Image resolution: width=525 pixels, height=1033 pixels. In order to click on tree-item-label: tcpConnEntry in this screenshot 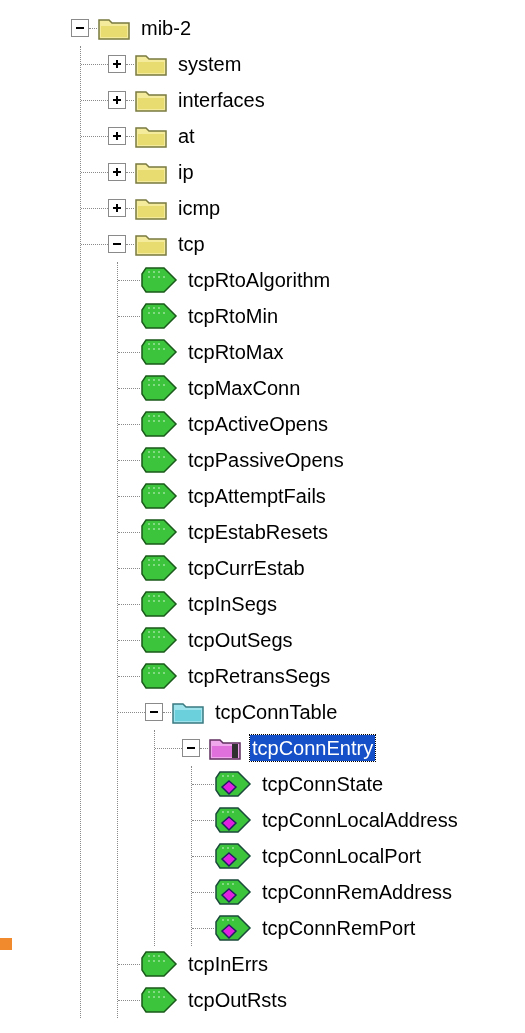, I will do `click(313, 748)`.